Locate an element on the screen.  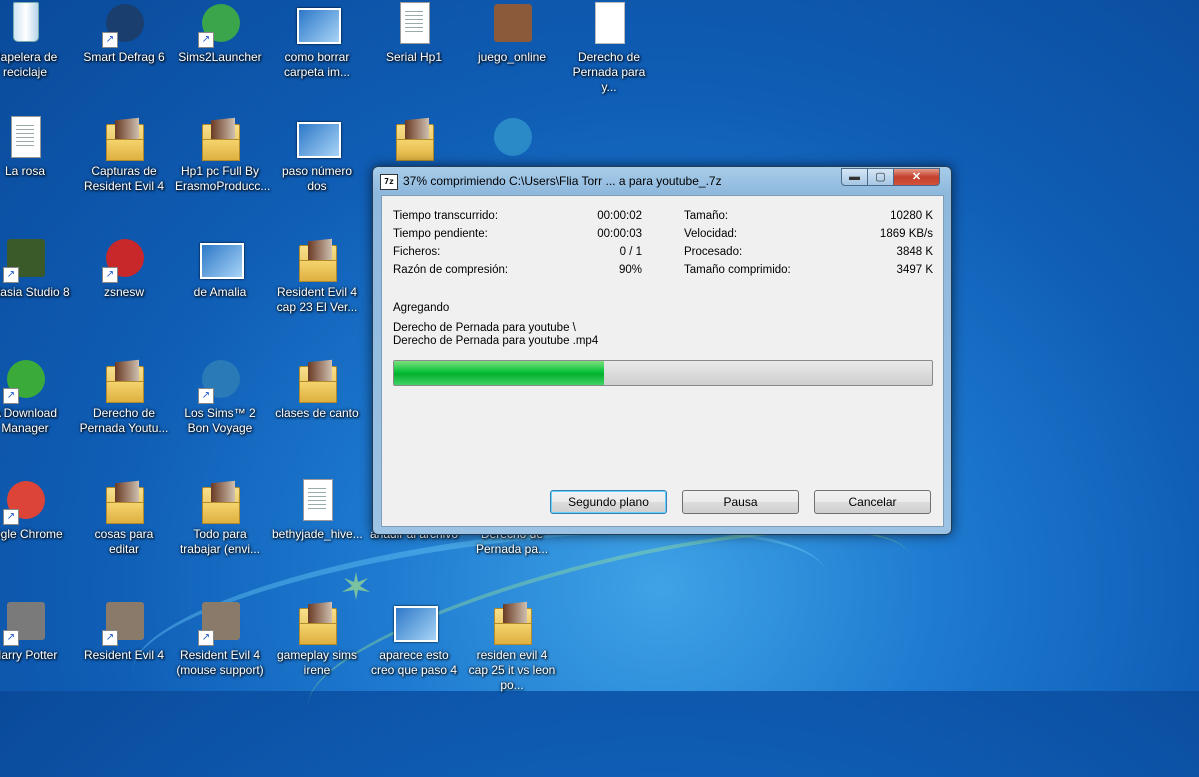
desktop-icon: ↗ oogle Chrome is located at coordinates (35, 509).